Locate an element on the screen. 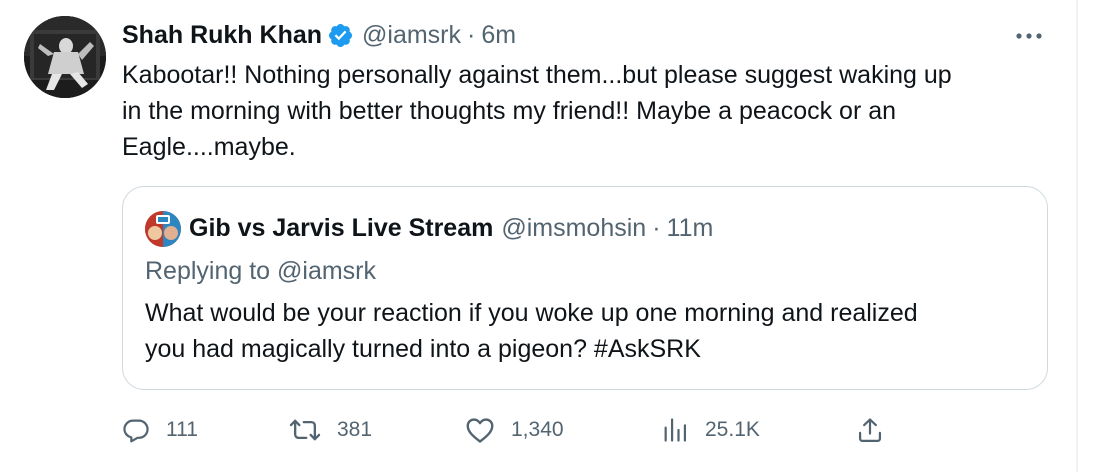  views-count: 25.1K is located at coordinates (732, 429).